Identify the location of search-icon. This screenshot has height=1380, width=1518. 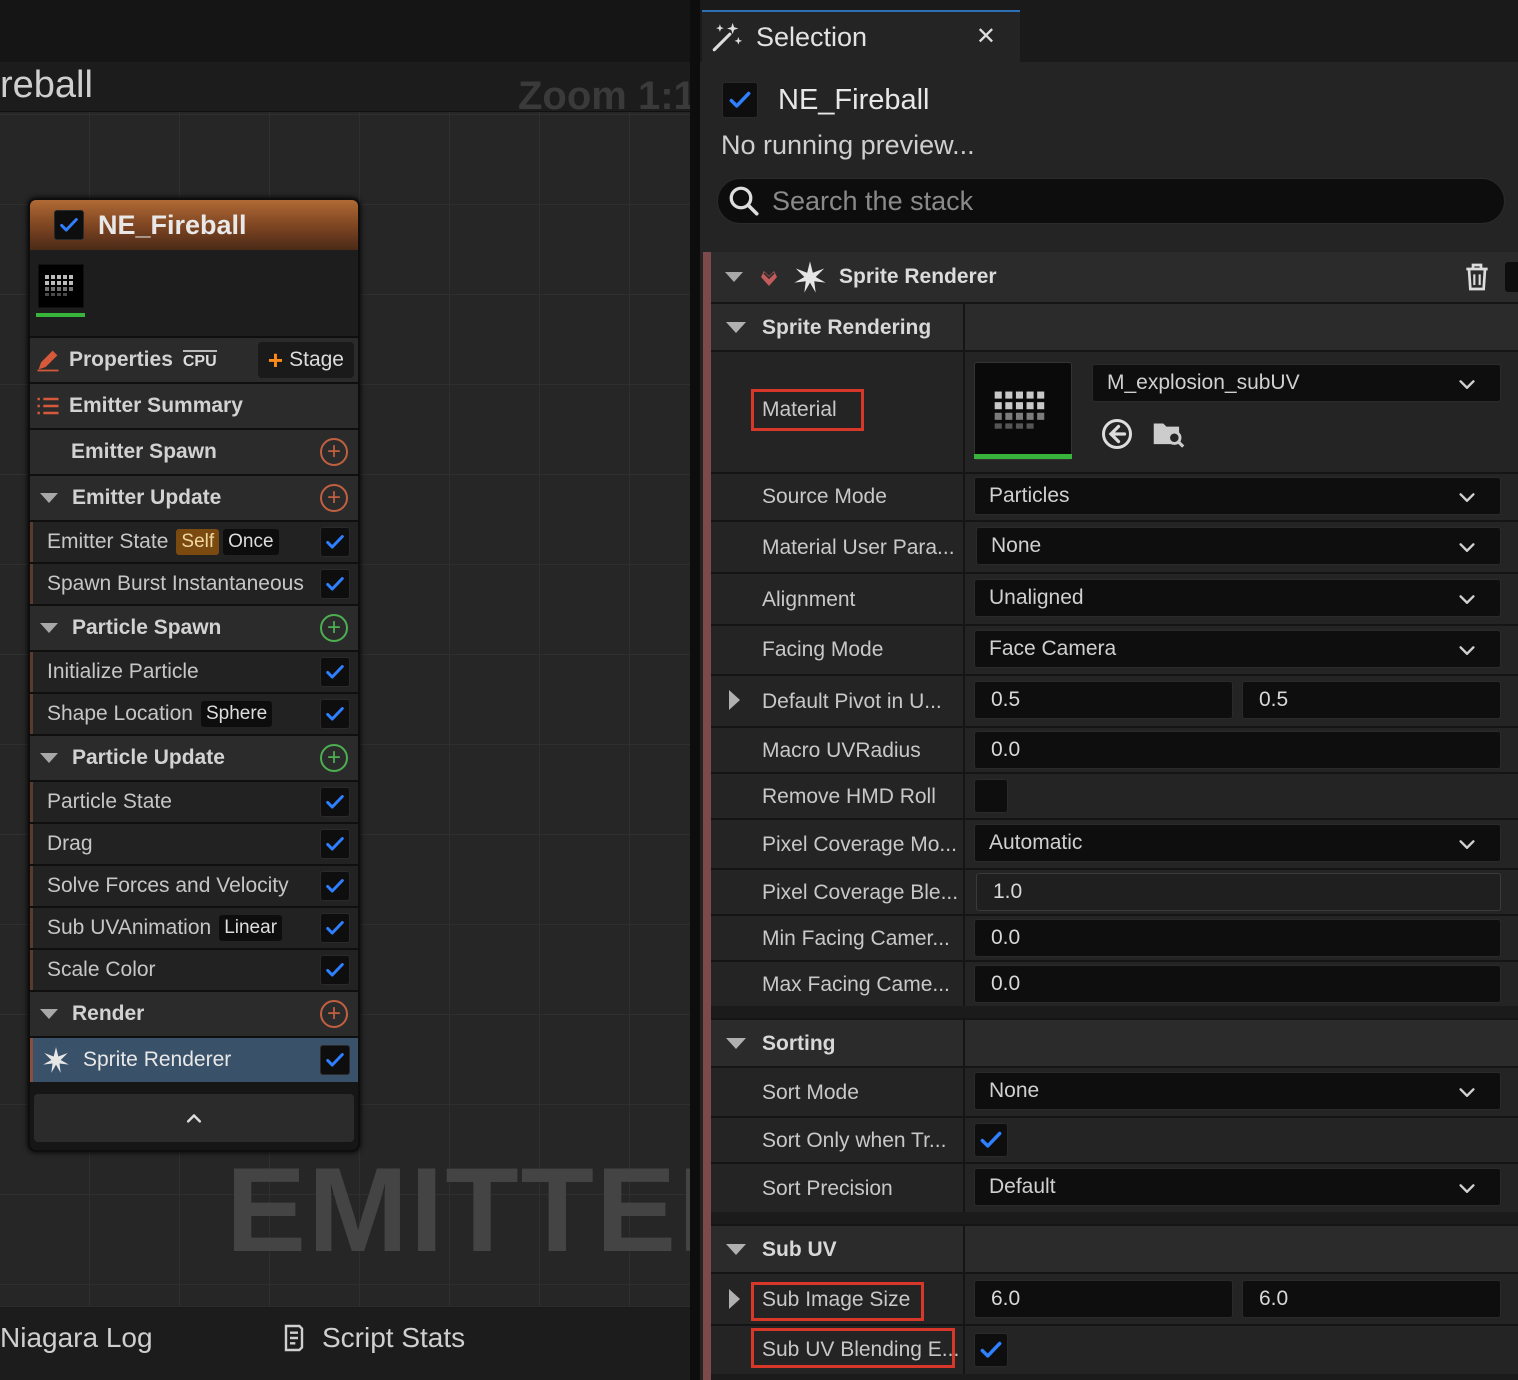
(744, 201).